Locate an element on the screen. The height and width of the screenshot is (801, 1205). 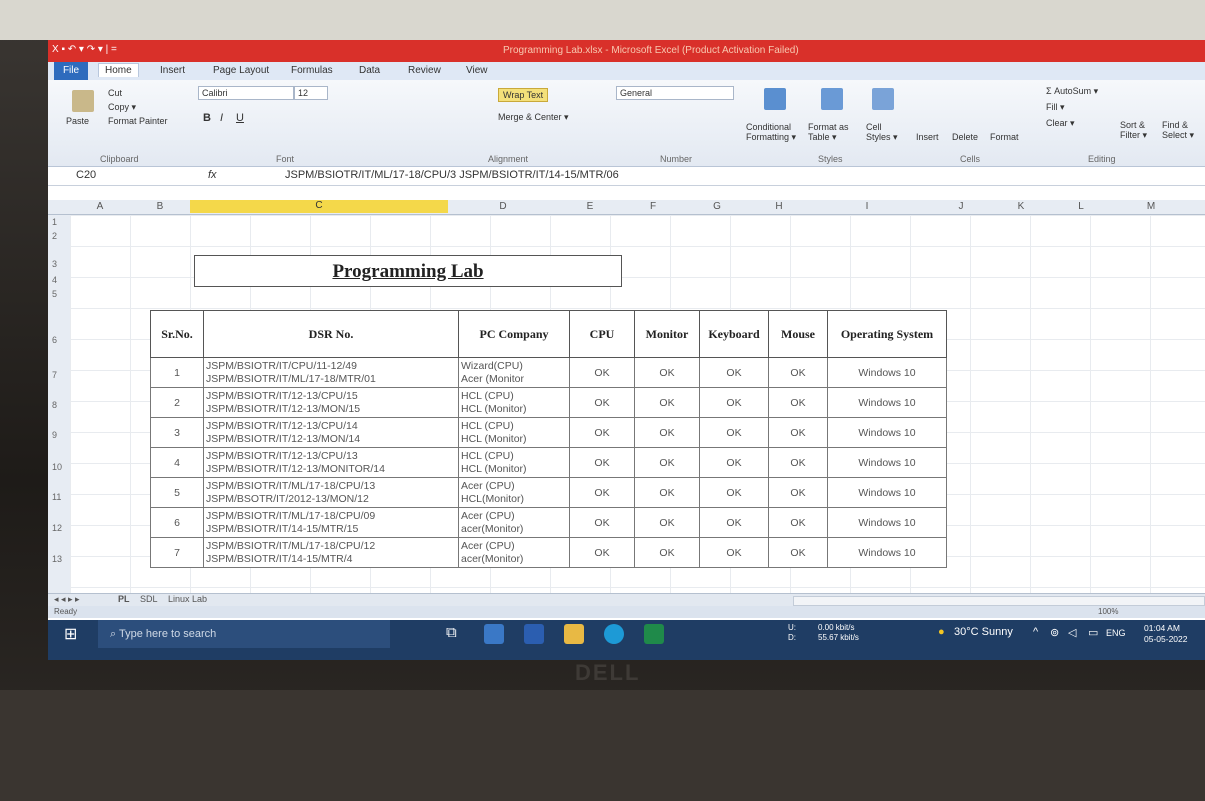
tab-home: Home is located at coordinates (118, 70).